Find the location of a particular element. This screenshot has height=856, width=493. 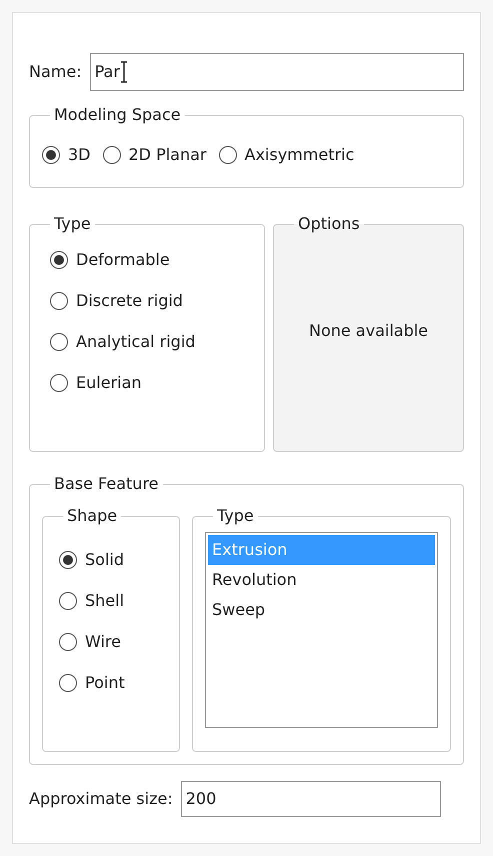

group-title: Options is located at coordinates (329, 224).